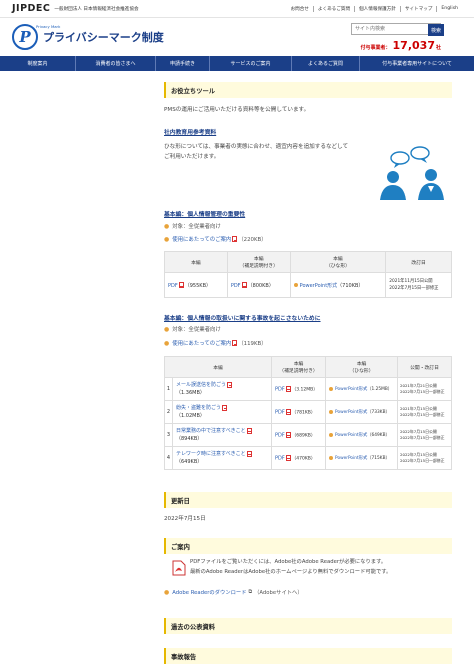 The image size is (474, 670). Describe the element at coordinates (204, 213) in the screenshot. I see `basic1-title: 基本編：個人情報管理の重要性` at that location.